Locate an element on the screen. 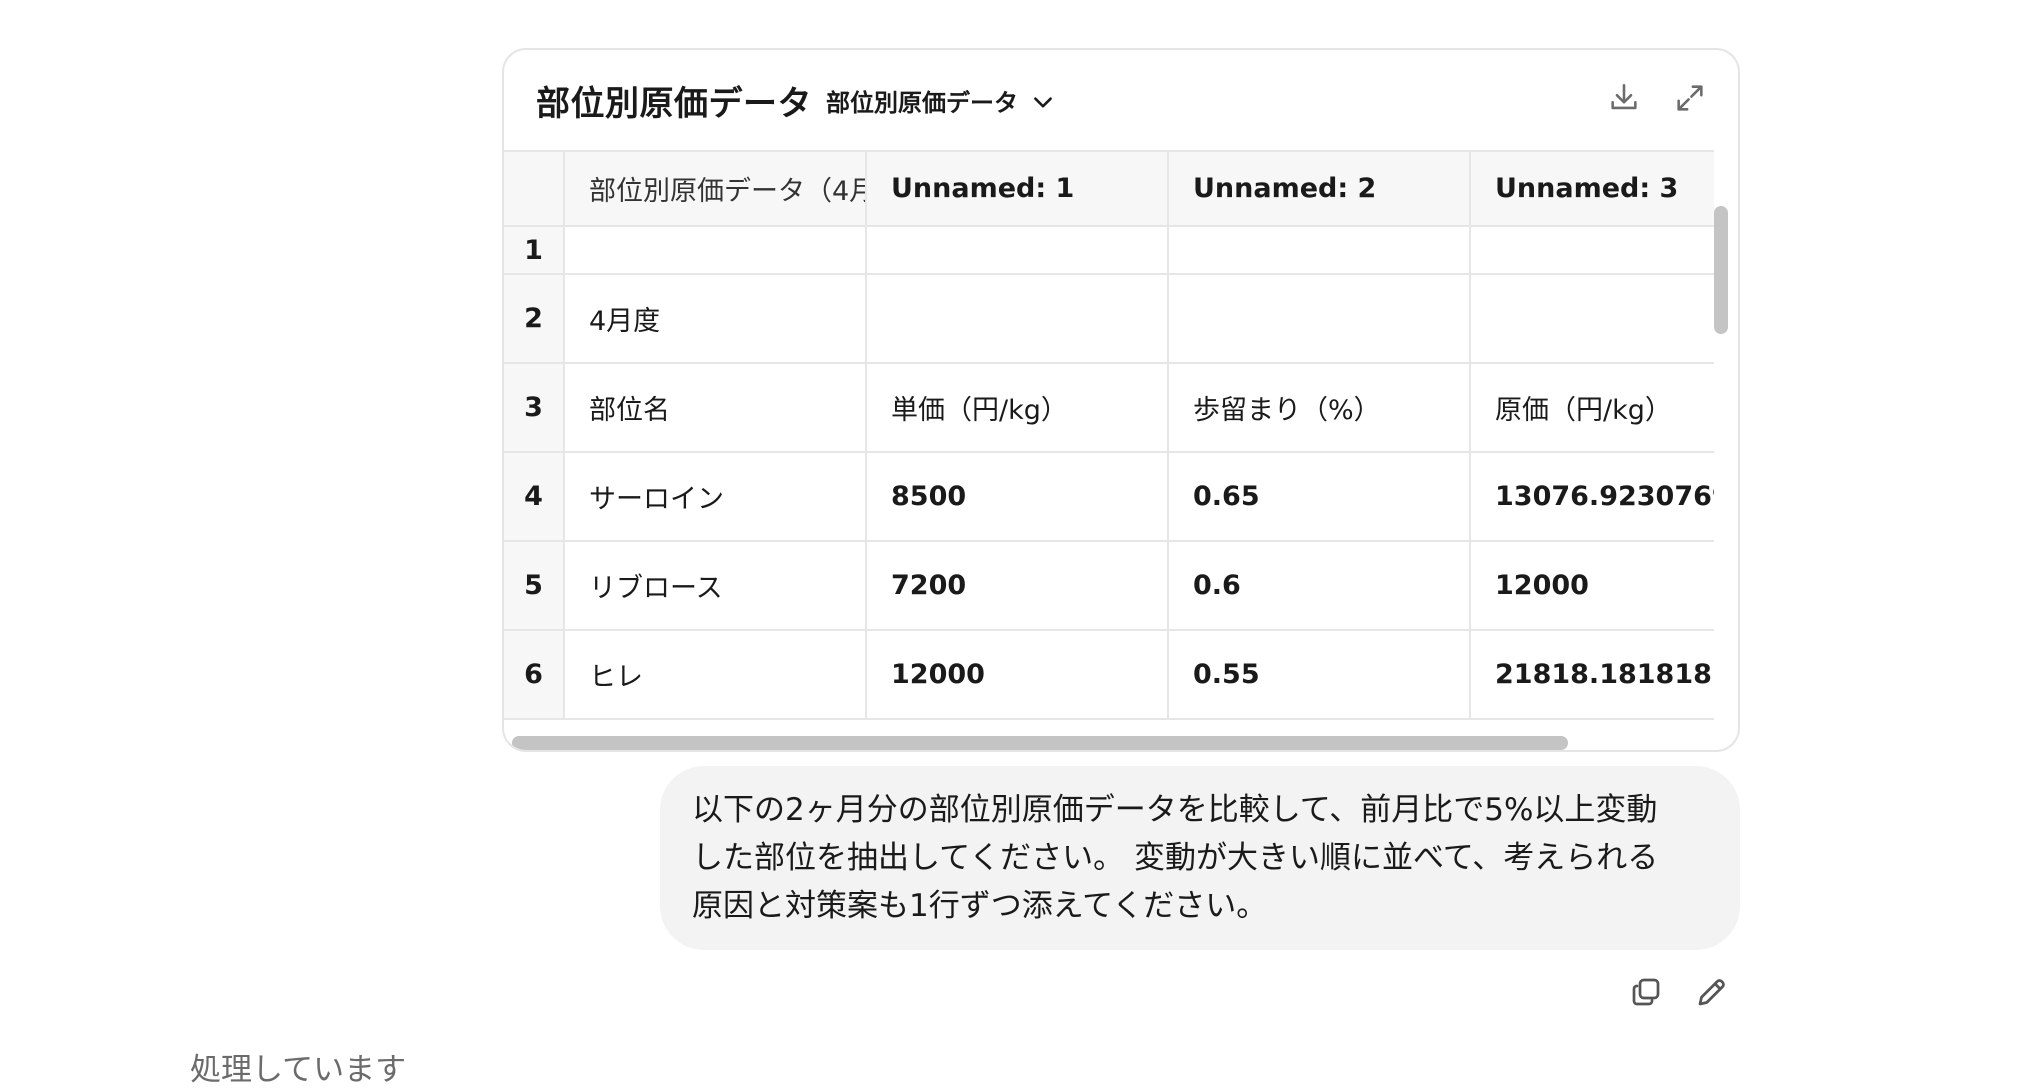 Image resolution: width=2020 pixels, height=1088 pixels. row-number: 4 is located at coordinates (534, 497).